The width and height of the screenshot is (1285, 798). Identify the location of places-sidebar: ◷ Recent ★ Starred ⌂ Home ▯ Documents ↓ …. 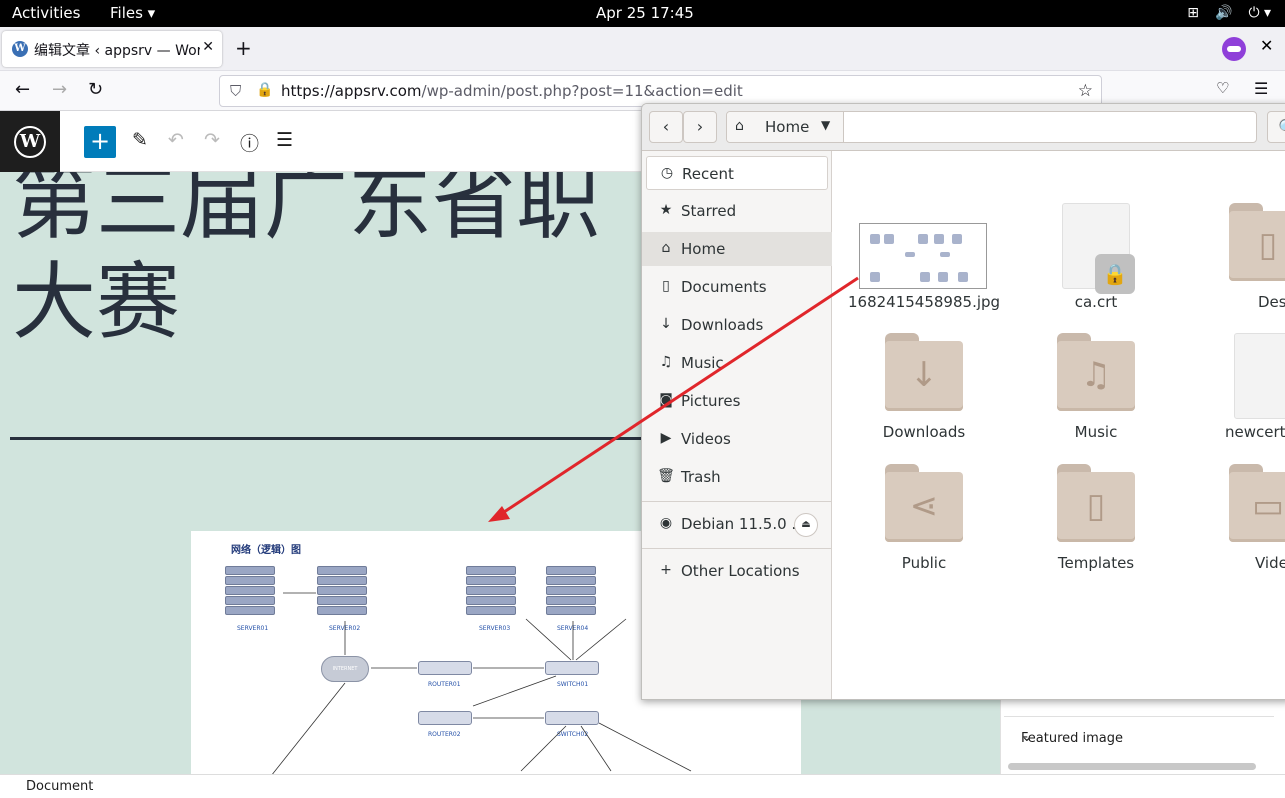
(737, 425).